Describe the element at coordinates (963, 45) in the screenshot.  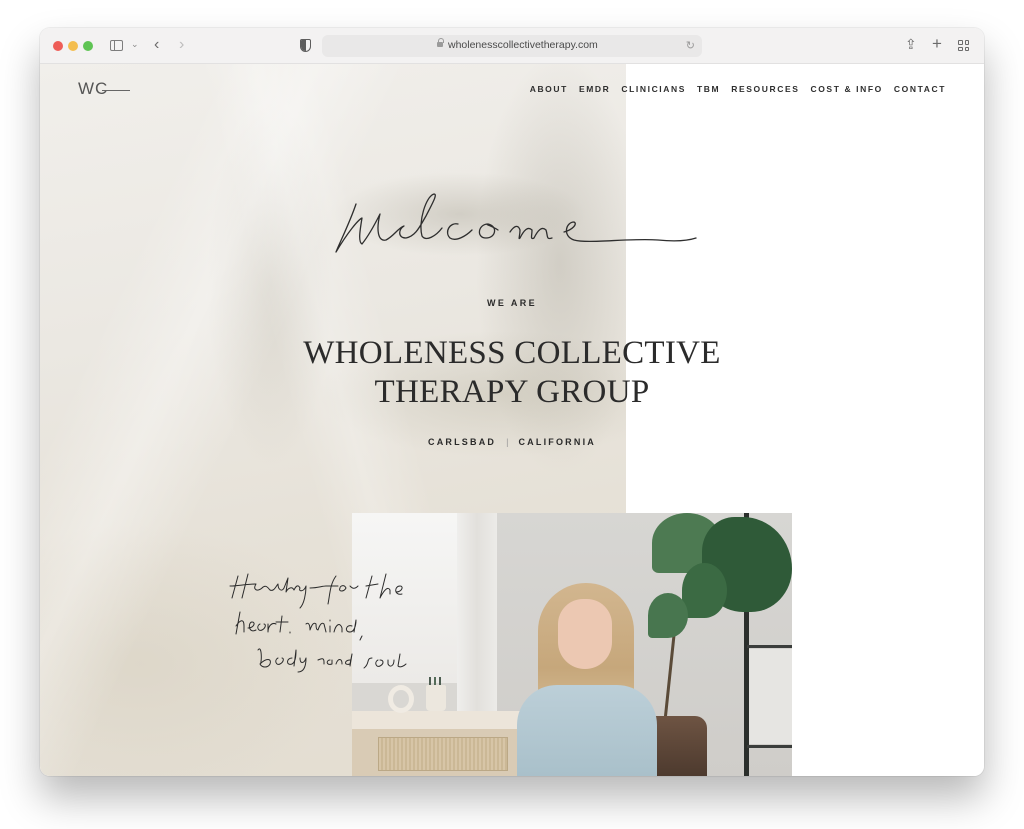
I see `tab-overview-icon` at that location.